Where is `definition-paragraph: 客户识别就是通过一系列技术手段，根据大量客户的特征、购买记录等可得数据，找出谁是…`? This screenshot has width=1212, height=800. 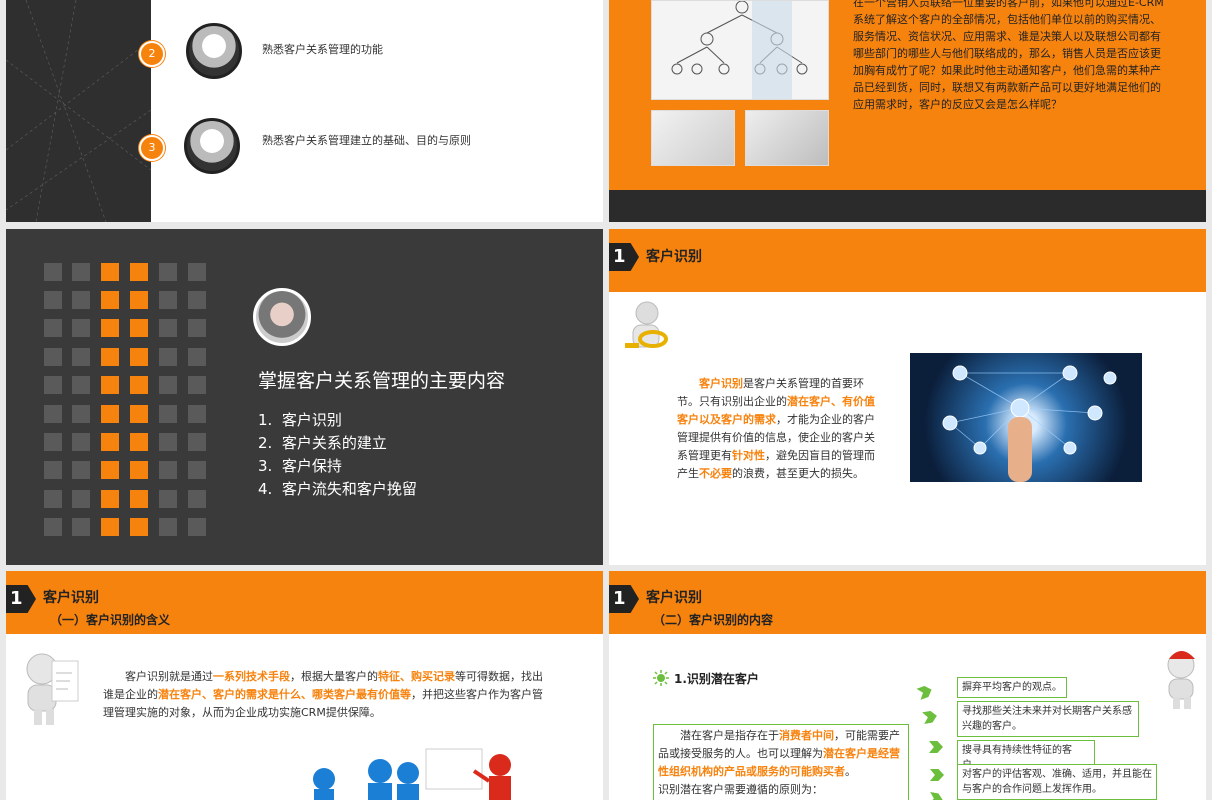 definition-paragraph: 客户识别就是通过一系列技术手段，根据大量客户的特征、购买记录等可得数据，找出谁是… is located at coordinates (323, 694).